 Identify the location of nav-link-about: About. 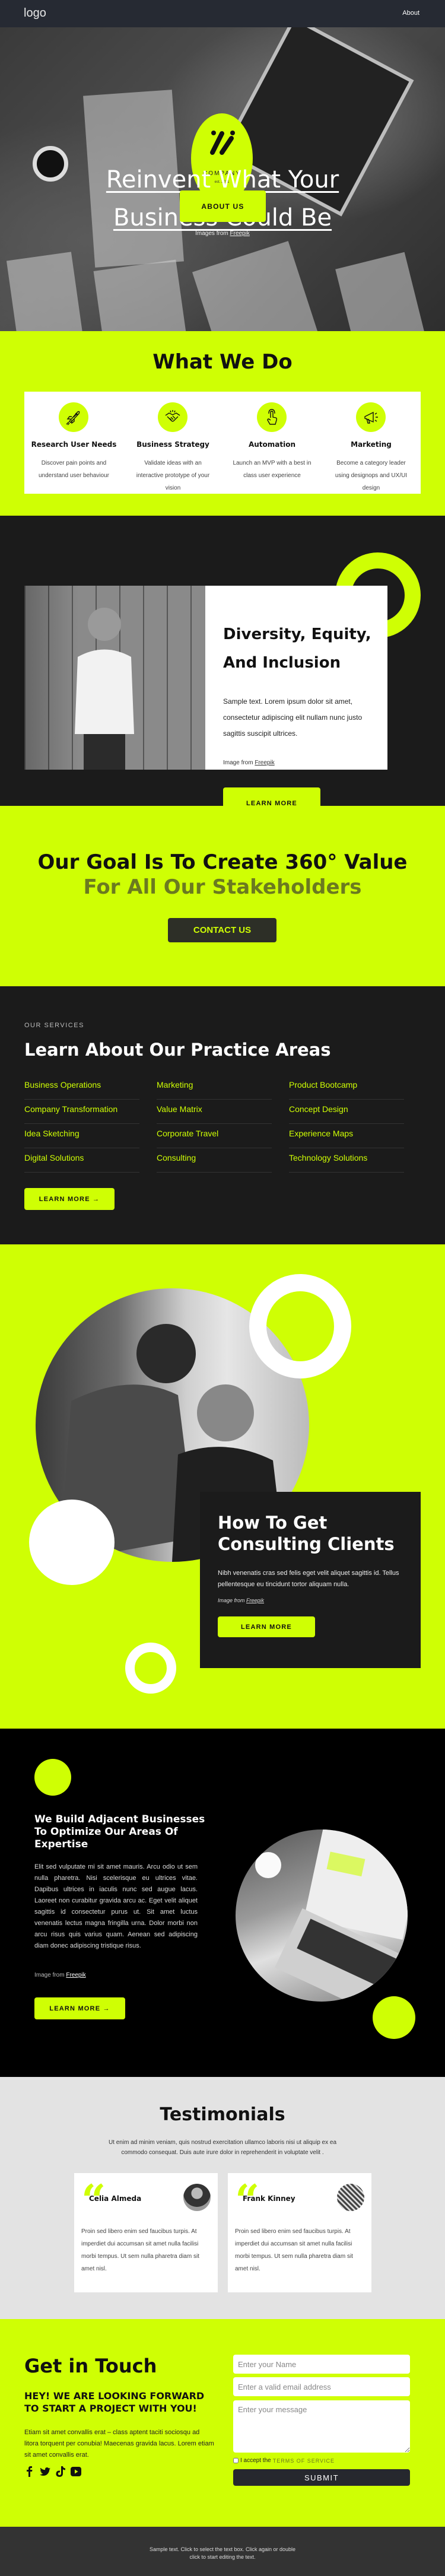
(410, 13).